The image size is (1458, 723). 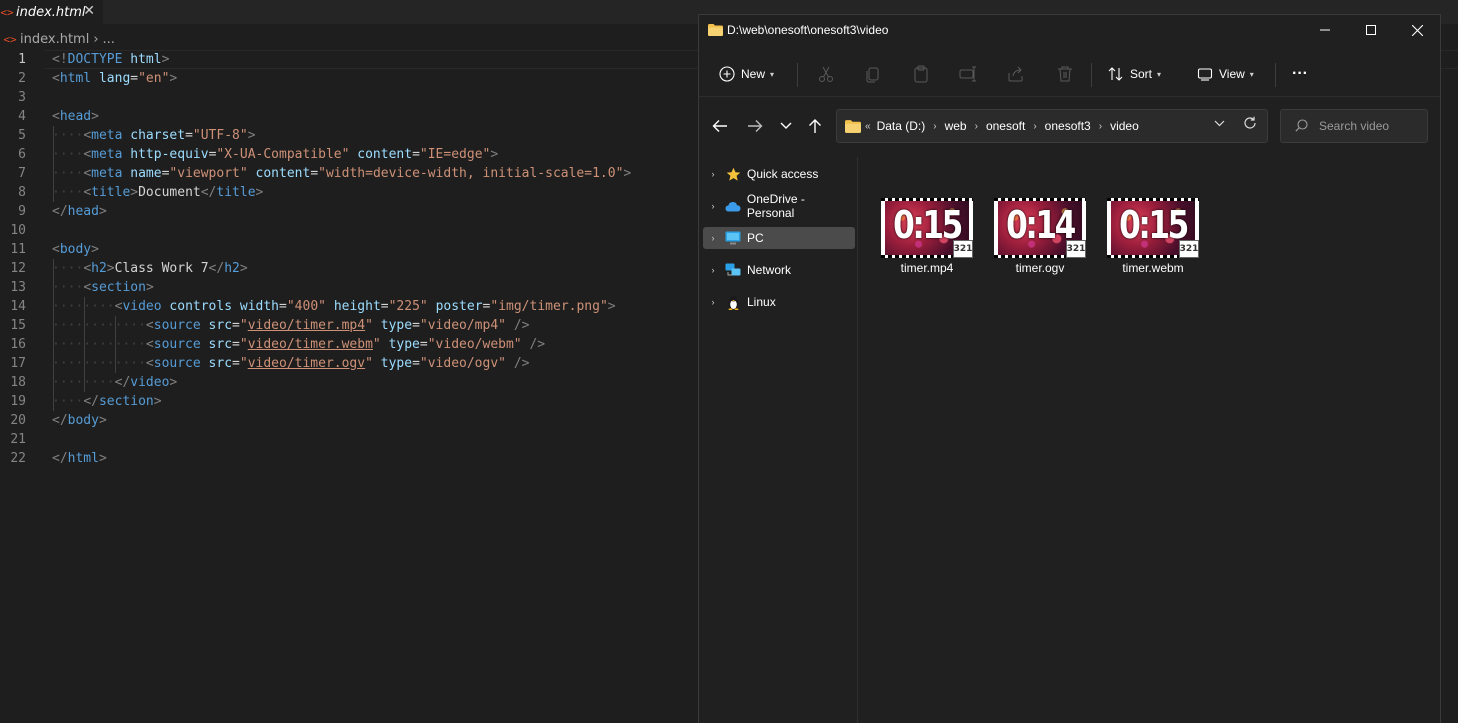 I want to click on up-arrow-icon, so click(x=815, y=126).